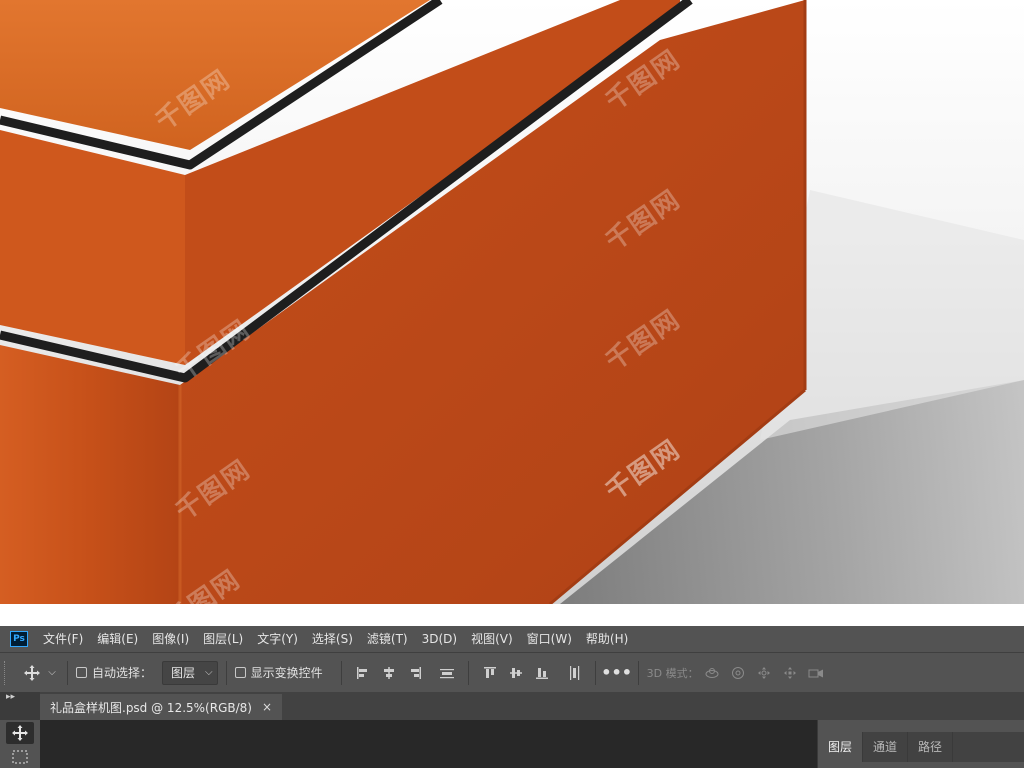 This screenshot has height=768, width=1024. What do you see at coordinates (117, 639) in the screenshot?
I see `menu-edit: 编辑(E)` at bounding box center [117, 639].